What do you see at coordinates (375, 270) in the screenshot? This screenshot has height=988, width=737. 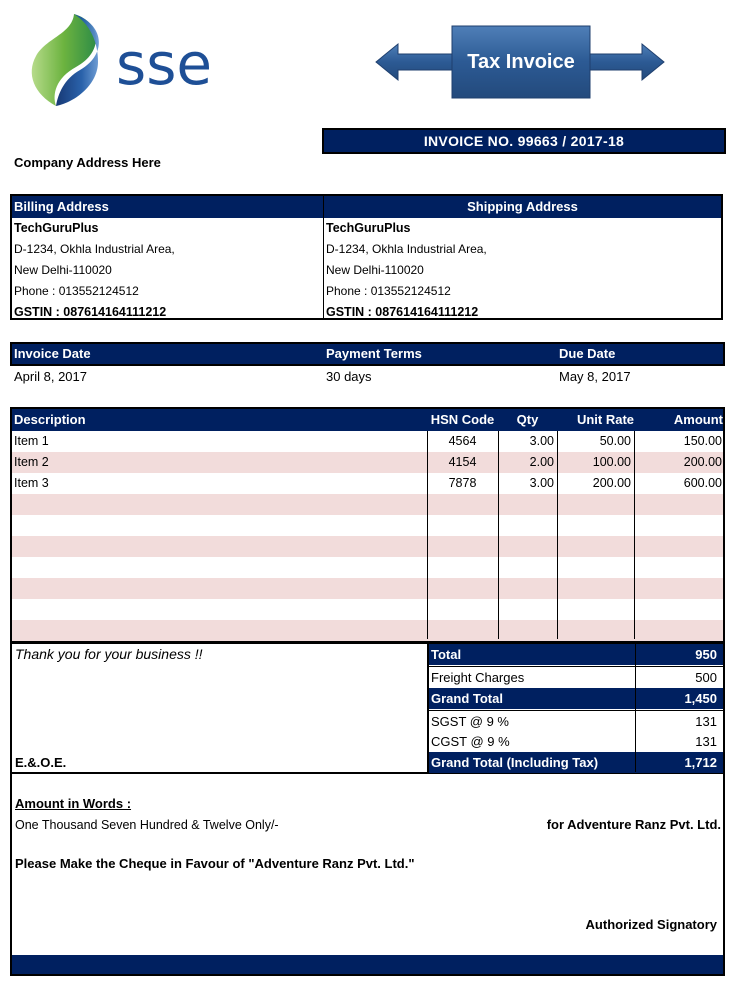 I see `shipping-address-line2: New Delhi-110020` at bounding box center [375, 270].